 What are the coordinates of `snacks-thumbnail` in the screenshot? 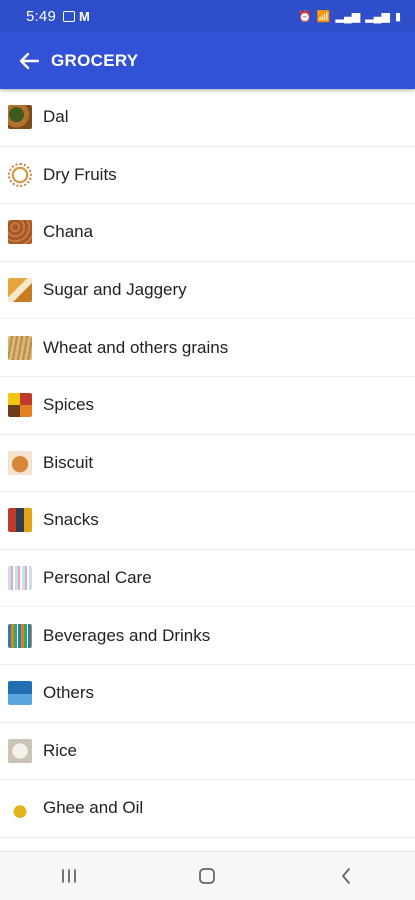 It's located at (20, 520).